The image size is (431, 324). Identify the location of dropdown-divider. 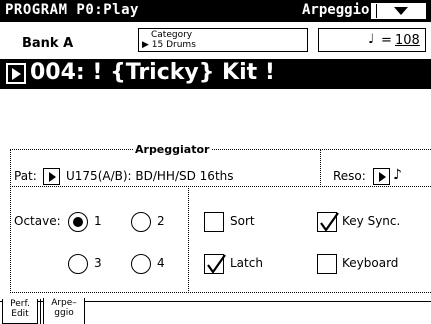
(376, 11).